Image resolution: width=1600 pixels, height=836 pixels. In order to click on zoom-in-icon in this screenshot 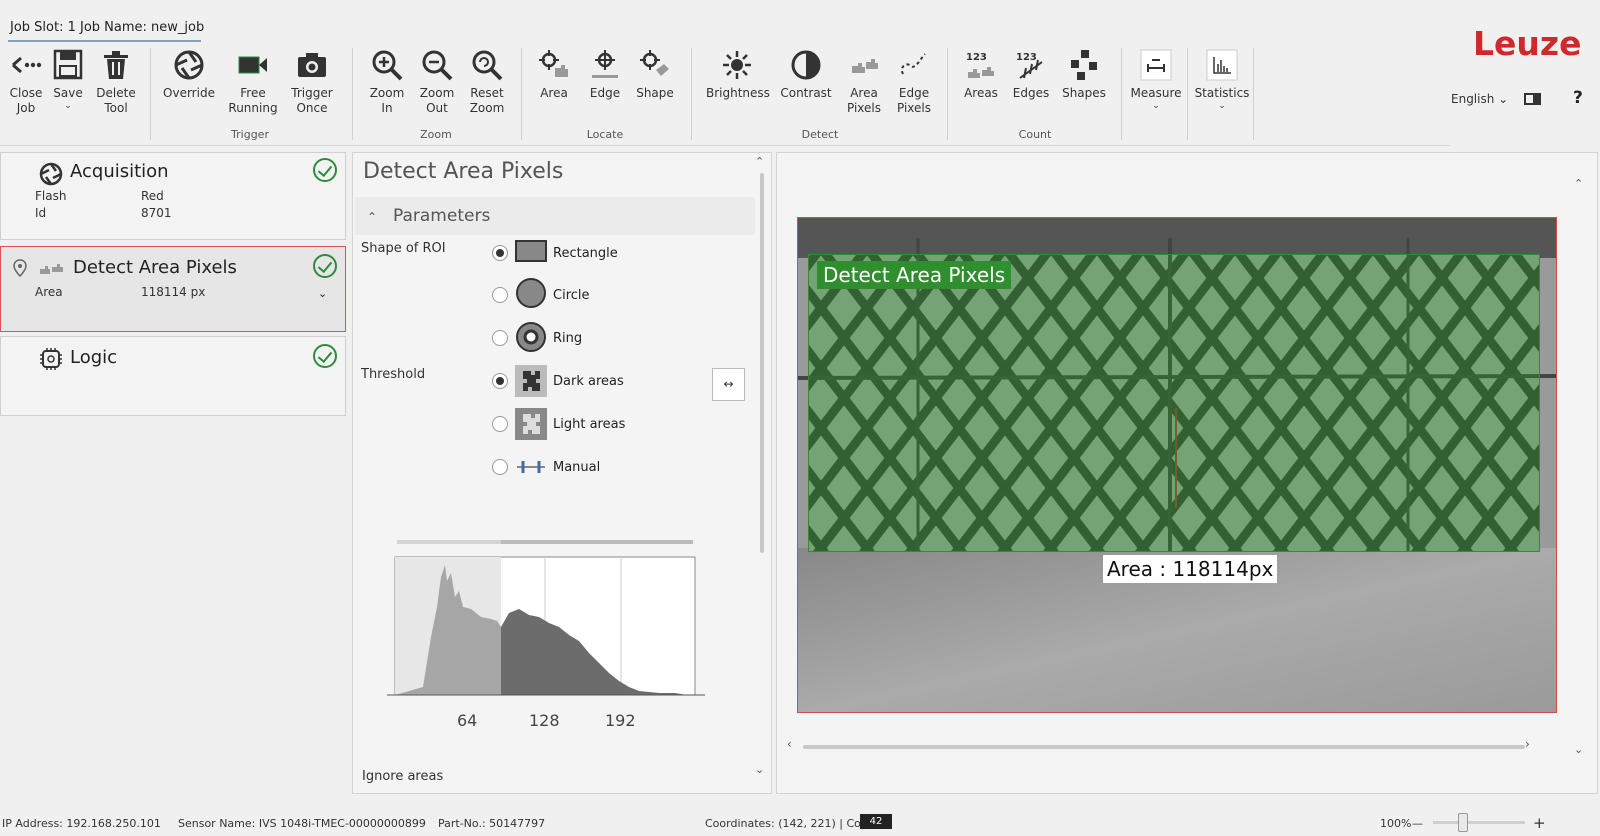, I will do `click(387, 65)`.